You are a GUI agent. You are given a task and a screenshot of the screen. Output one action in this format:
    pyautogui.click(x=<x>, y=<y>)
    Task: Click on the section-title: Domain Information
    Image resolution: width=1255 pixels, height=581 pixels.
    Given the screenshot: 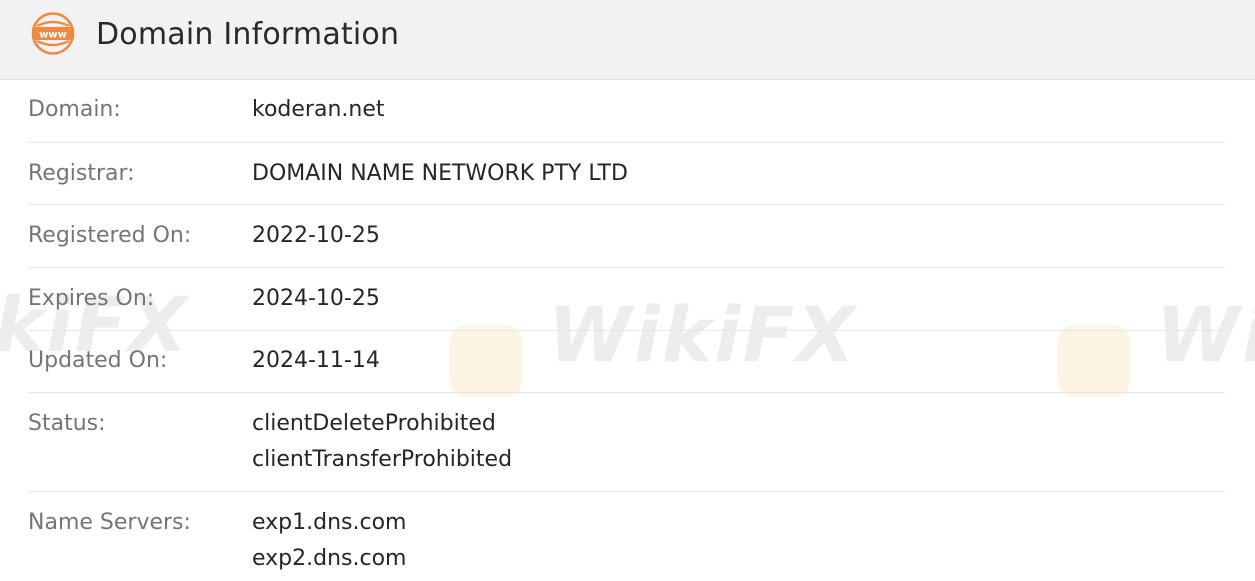 What is the action you would take?
    pyautogui.click(x=248, y=34)
    